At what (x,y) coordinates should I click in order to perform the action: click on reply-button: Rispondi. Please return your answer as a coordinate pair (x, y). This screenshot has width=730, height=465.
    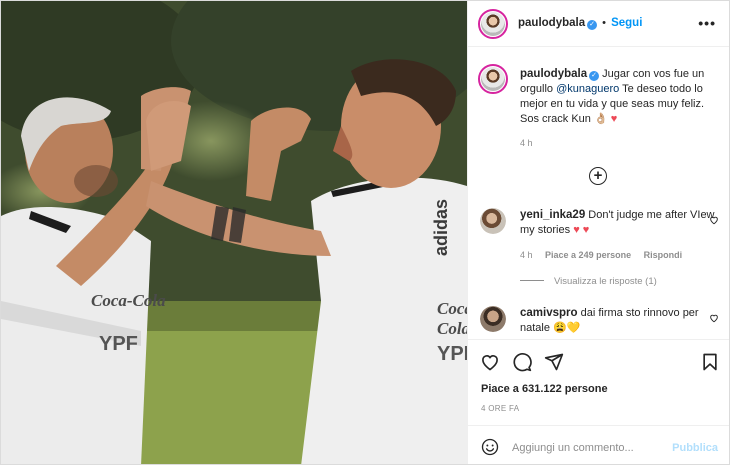
    Looking at the image, I should click on (663, 255).